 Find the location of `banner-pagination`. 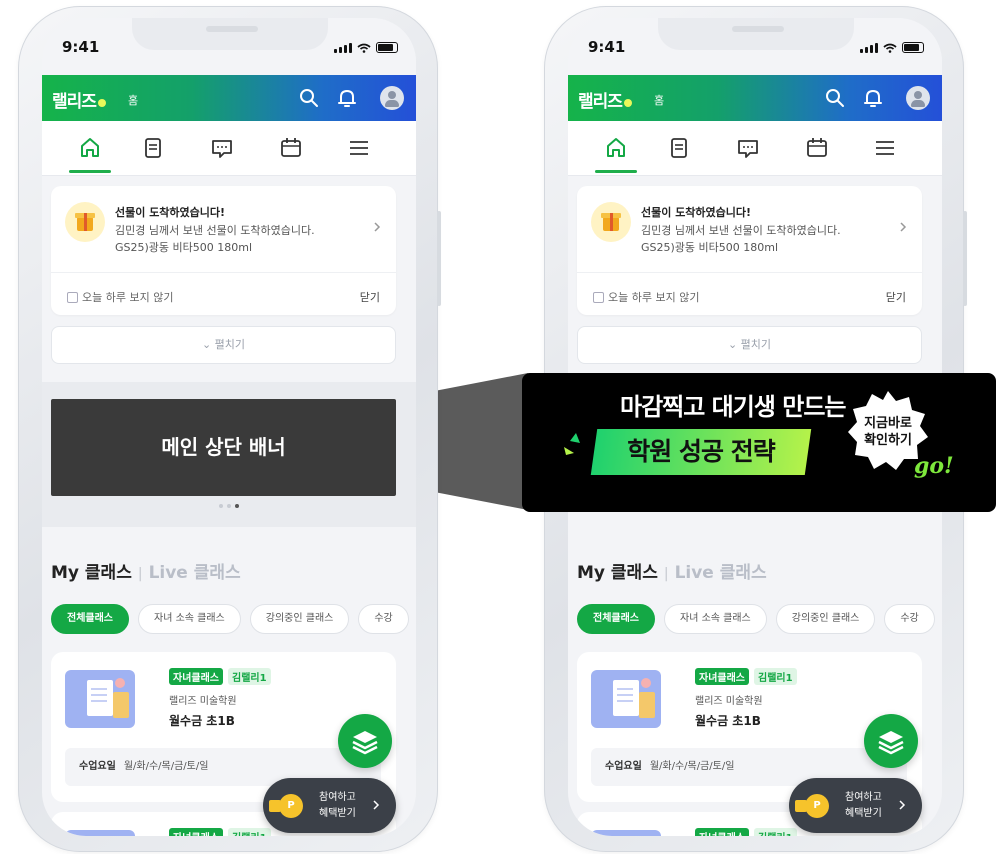

banner-pagination is located at coordinates (229, 506).